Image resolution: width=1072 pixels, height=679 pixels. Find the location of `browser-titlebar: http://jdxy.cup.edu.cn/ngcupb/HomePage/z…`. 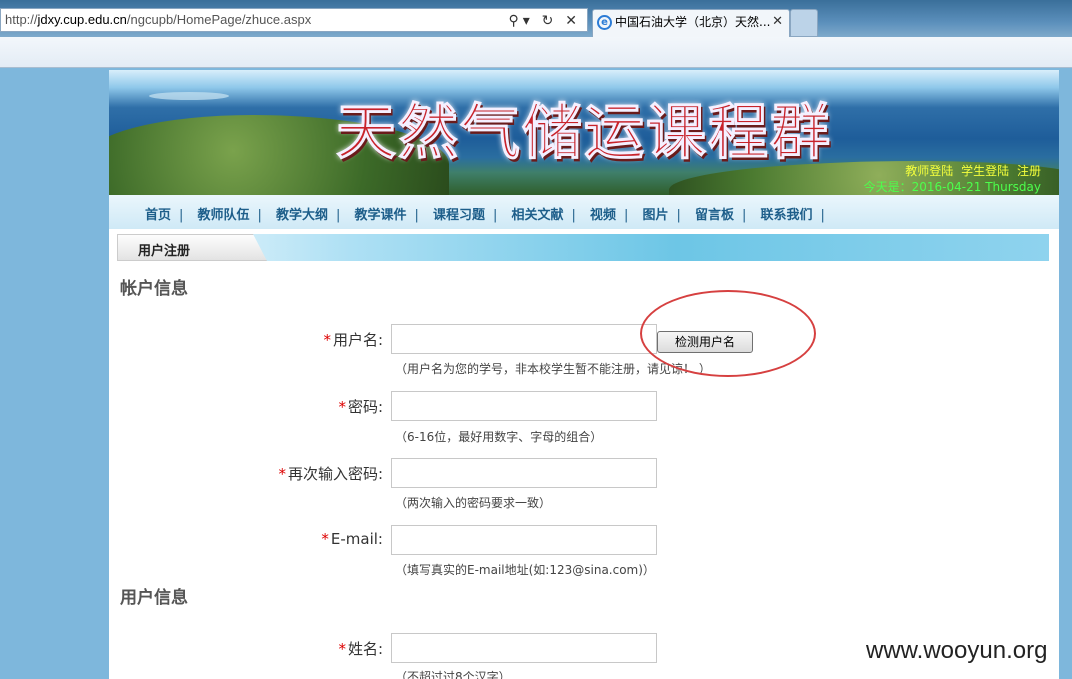

browser-titlebar: http://jdxy.cup.edu.cn/ngcupb/HomePage/z… is located at coordinates (536, 18).